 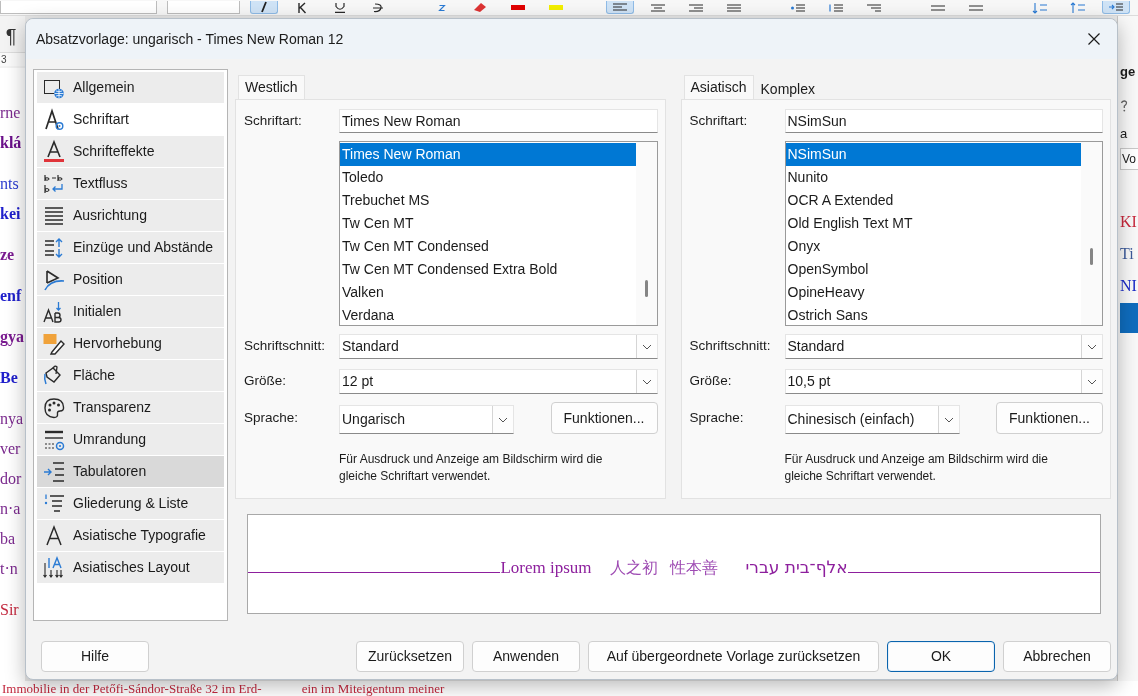 What do you see at coordinates (488, 200) in the screenshot?
I see `font-list-item: Trebuchet MS` at bounding box center [488, 200].